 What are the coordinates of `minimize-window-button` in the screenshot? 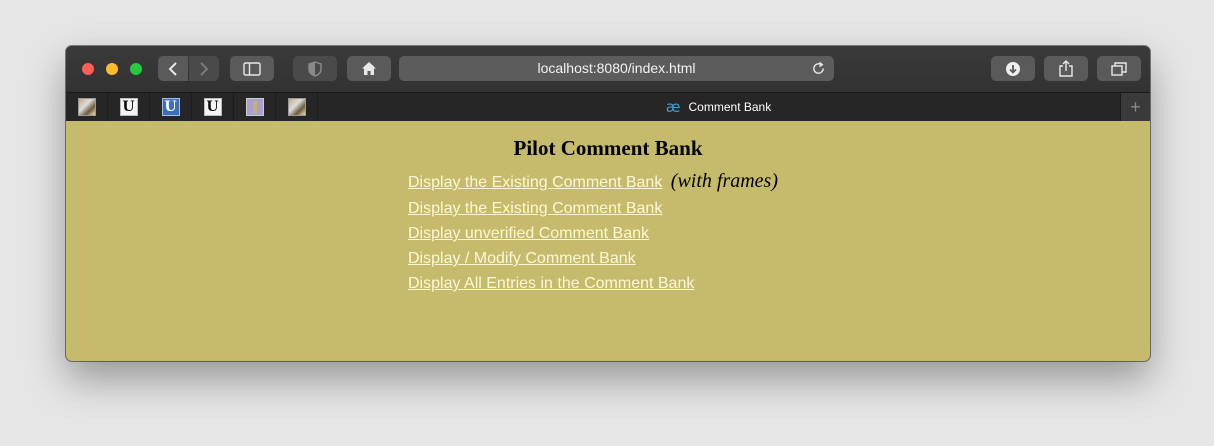 It's located at (112, 69).